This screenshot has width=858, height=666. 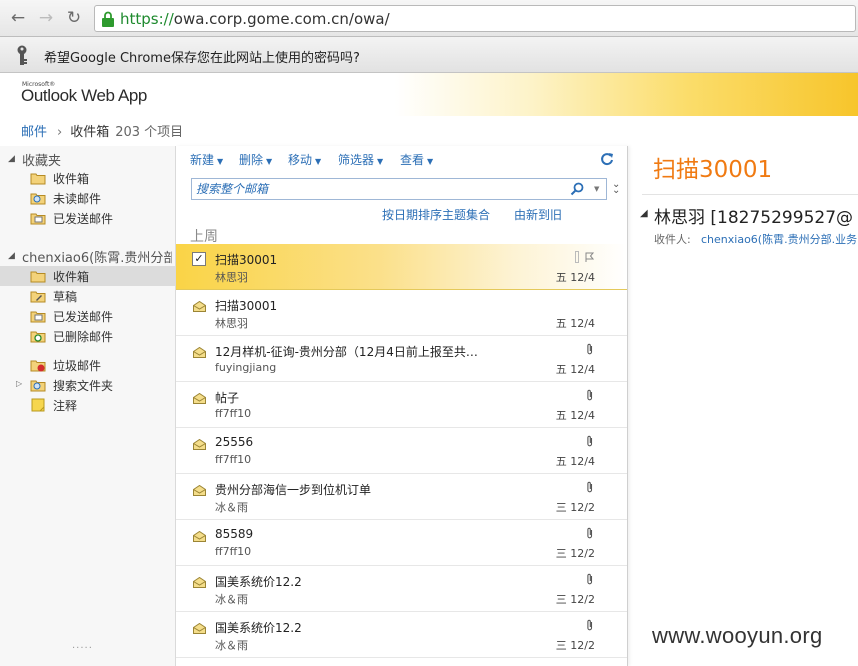 What do you see at coordinates (401, 451) in the screenshot?
I see `message-row: 25556 ff7ff10 五 12/4` at bounding box center [401, 451].